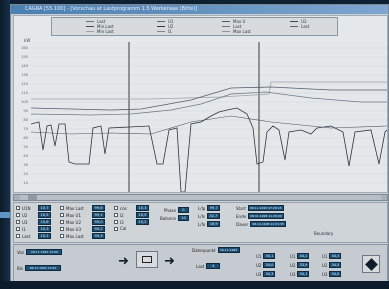 This screenshot has height=289, width=389. I want to click on legend-item: I1, so click(164, 31).